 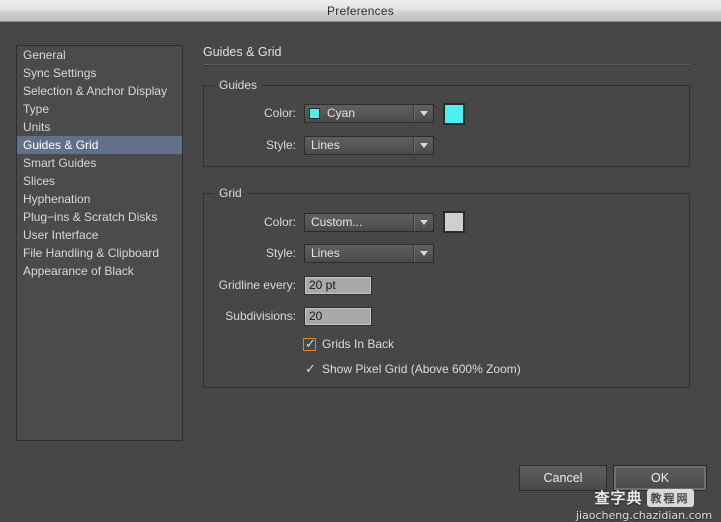 I want to click on subdivisions-row: Subdivisions:, so click(x=287, y=316).